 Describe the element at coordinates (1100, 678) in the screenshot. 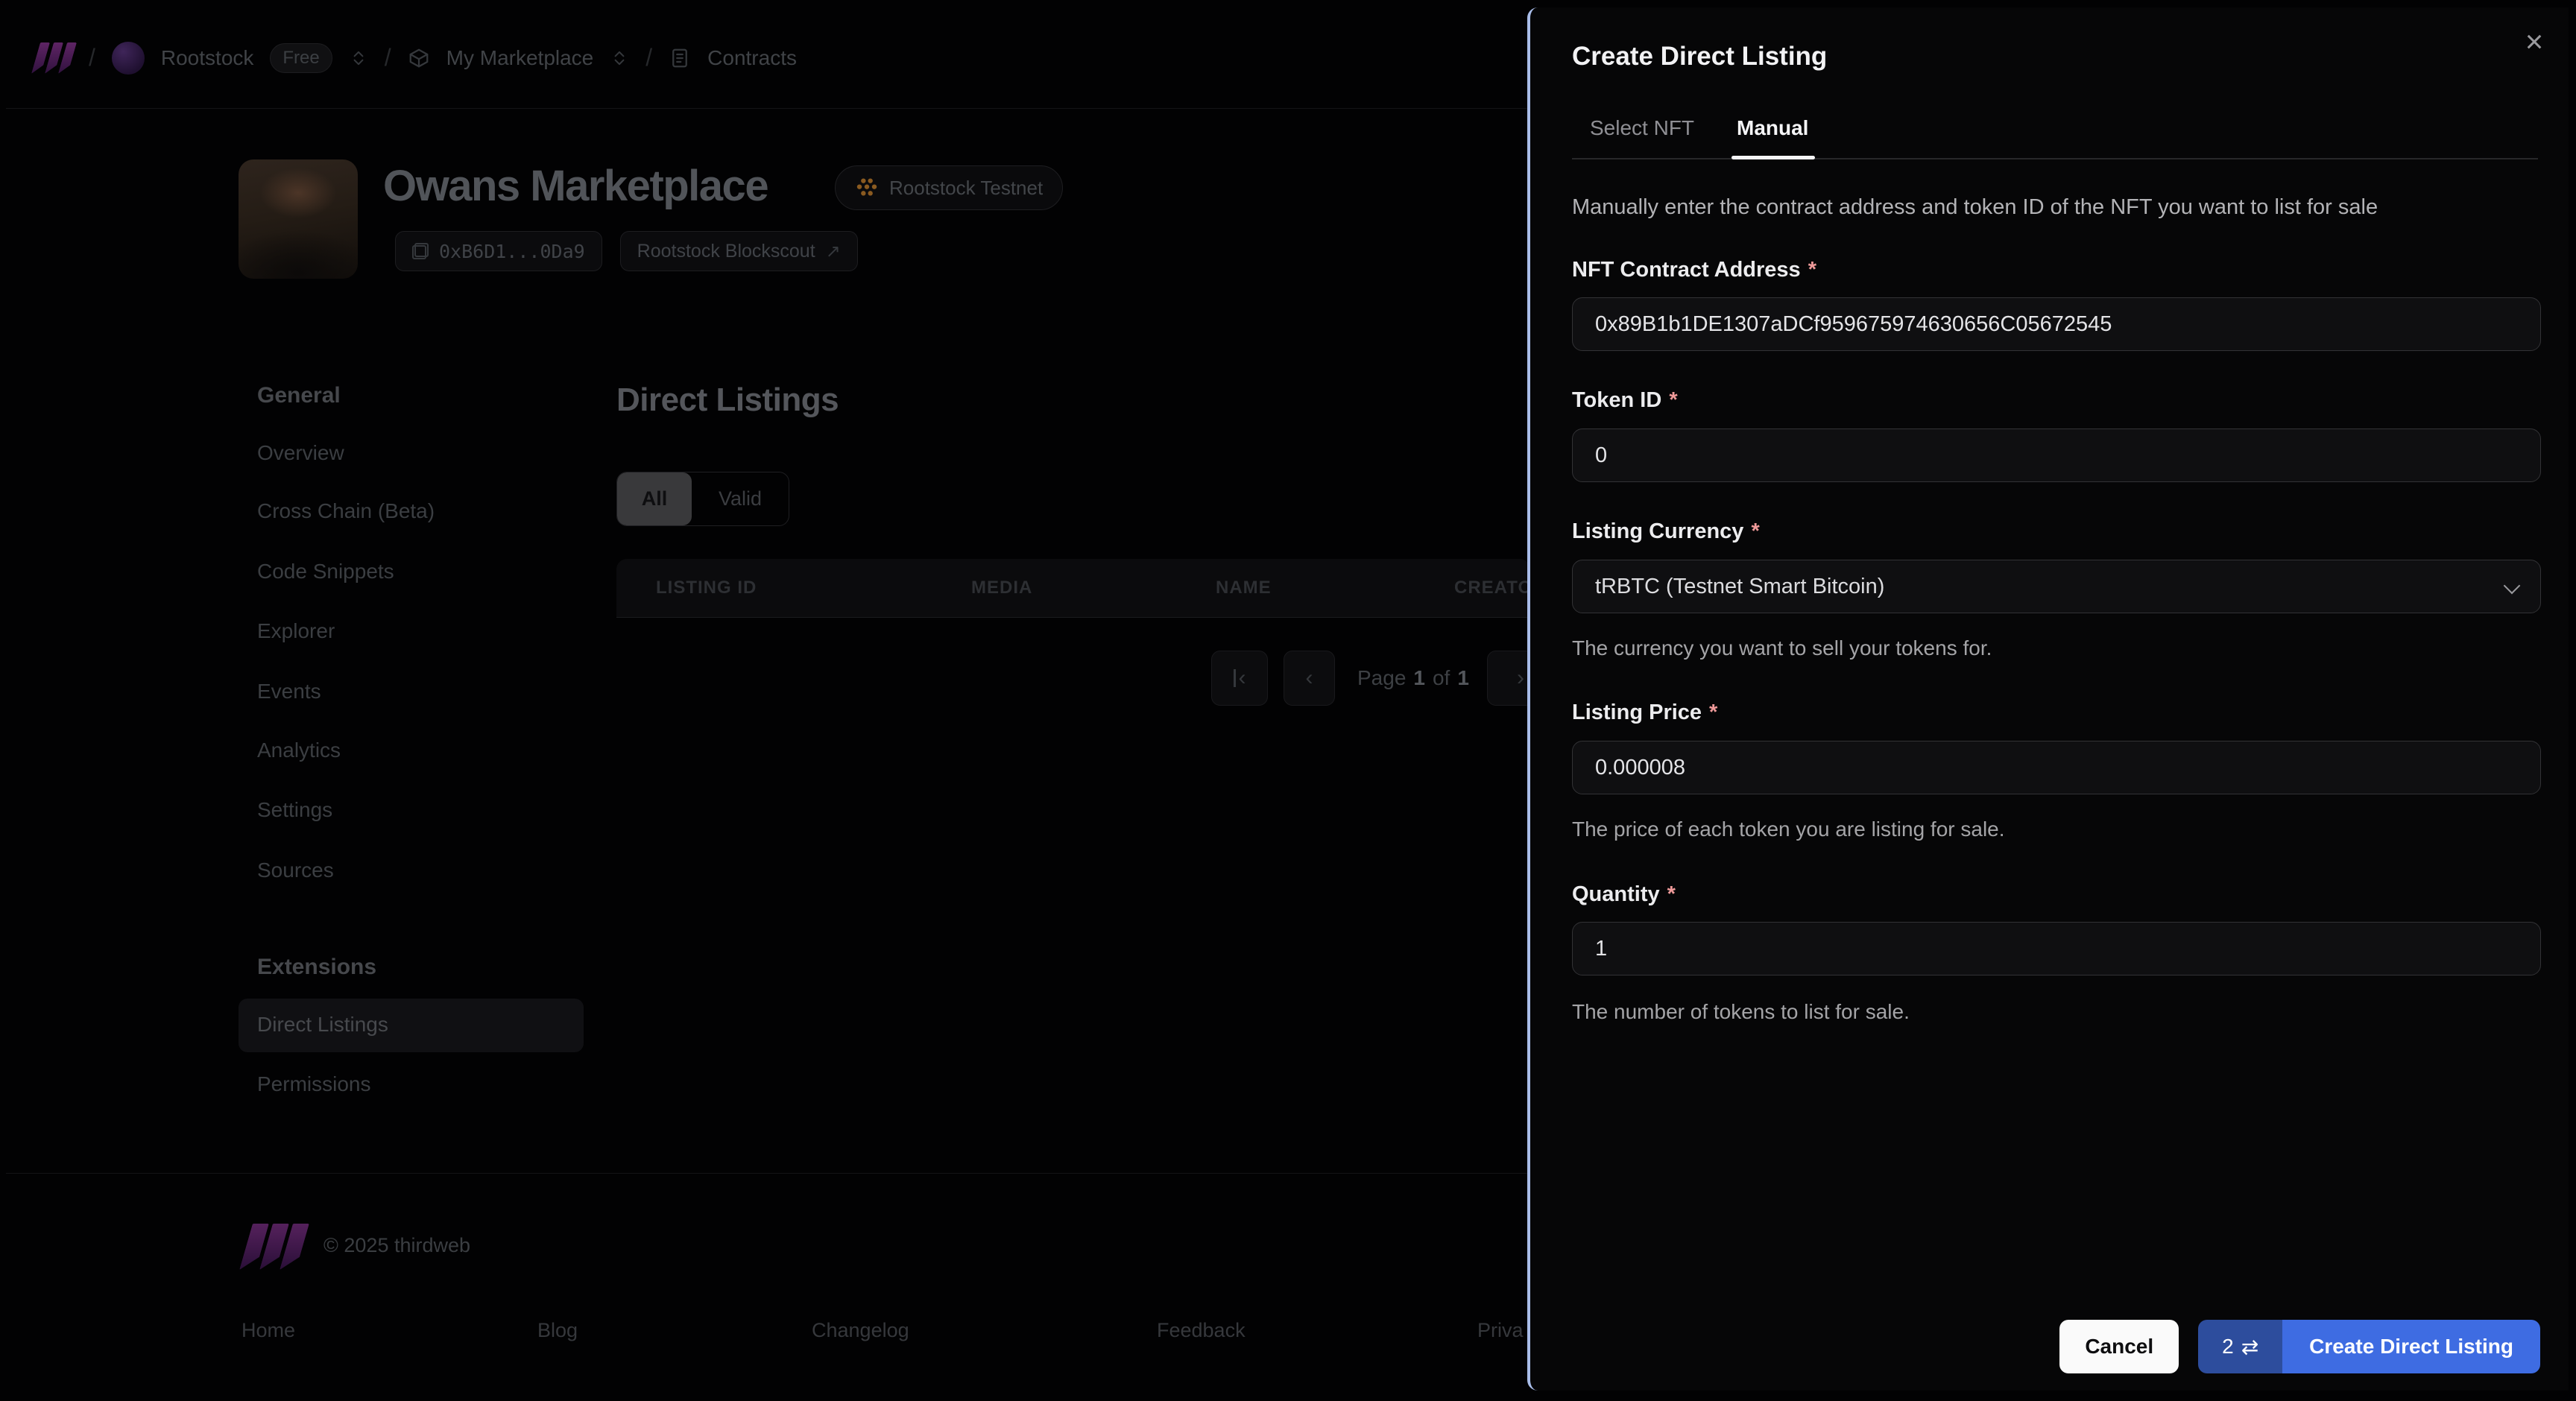

I see `pagination: ‹ ‹ Page 1 of 1 ›` at that location.